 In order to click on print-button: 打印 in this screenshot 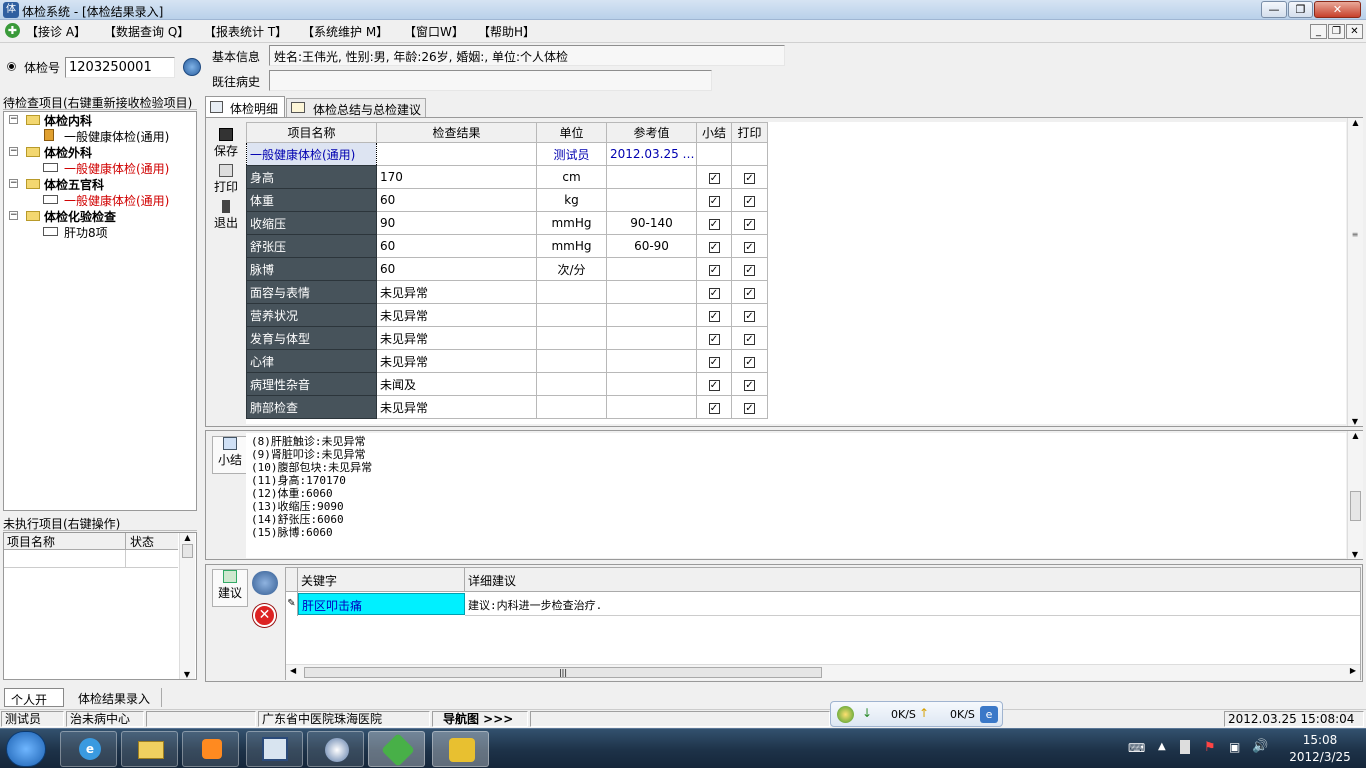, I will do `click(226, 179)`.